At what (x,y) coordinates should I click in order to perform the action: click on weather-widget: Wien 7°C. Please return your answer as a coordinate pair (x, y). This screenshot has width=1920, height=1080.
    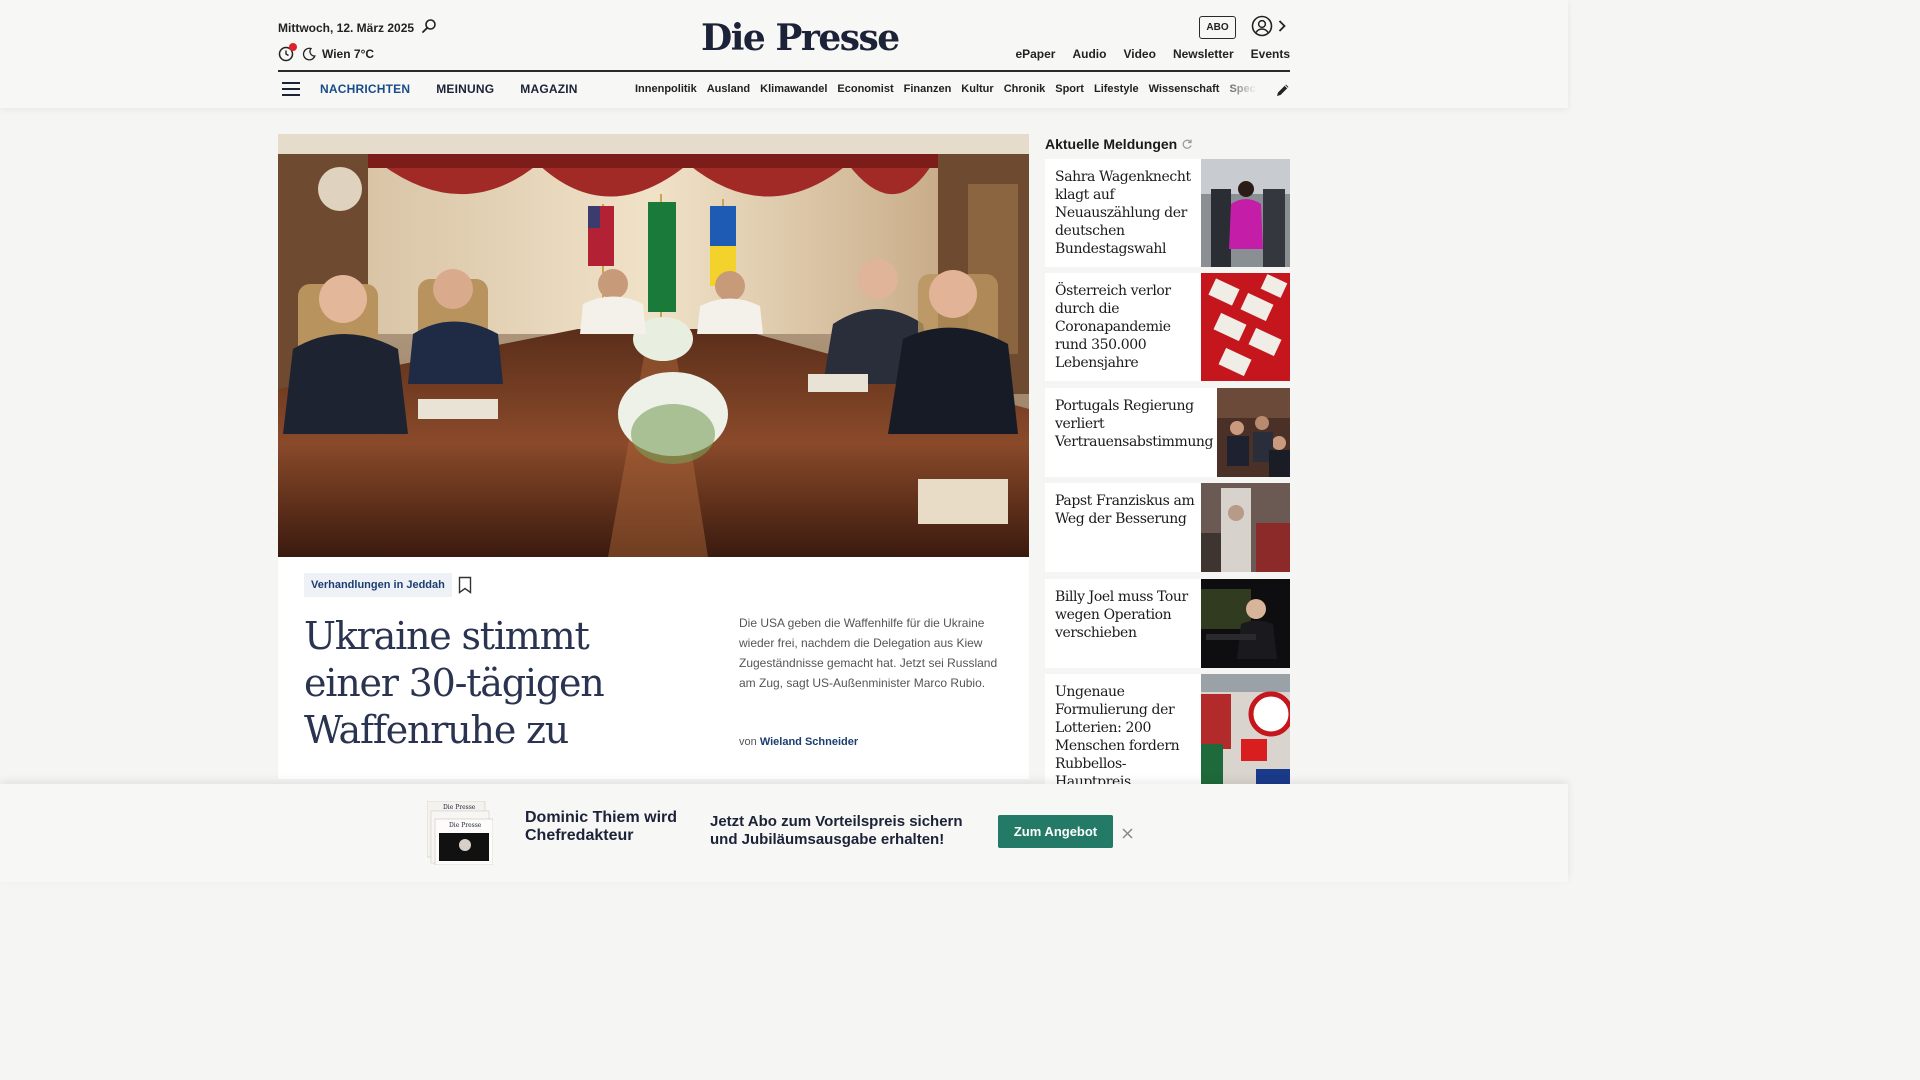
    Looking at the image, I should click on (326, 53).